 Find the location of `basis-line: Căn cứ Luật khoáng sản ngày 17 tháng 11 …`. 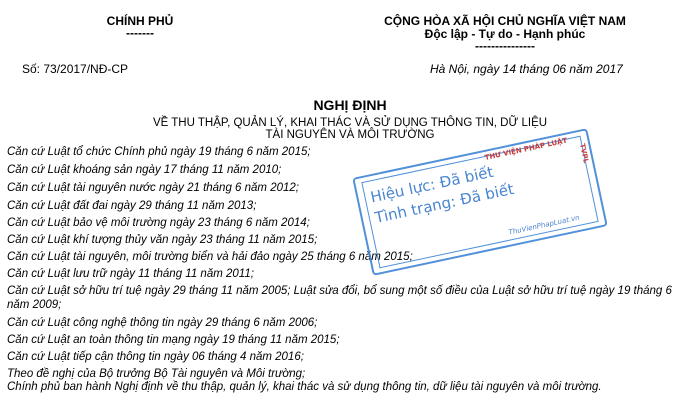

basis-line: Căn cứ Luật khoáng sản ngày 17 tháng 11 … is located at coordinates (144, 170).